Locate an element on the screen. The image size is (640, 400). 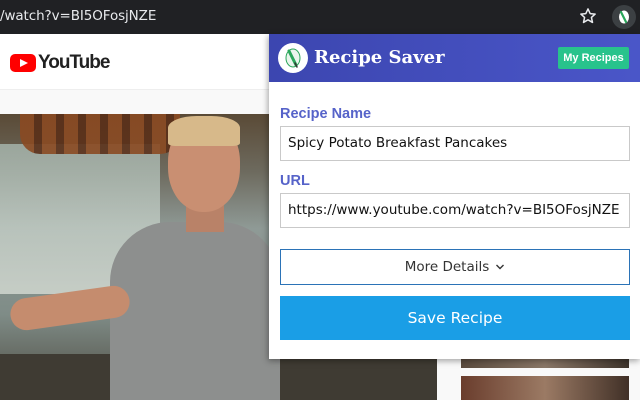
video-chef-hair is located at coordinates (204, 131).